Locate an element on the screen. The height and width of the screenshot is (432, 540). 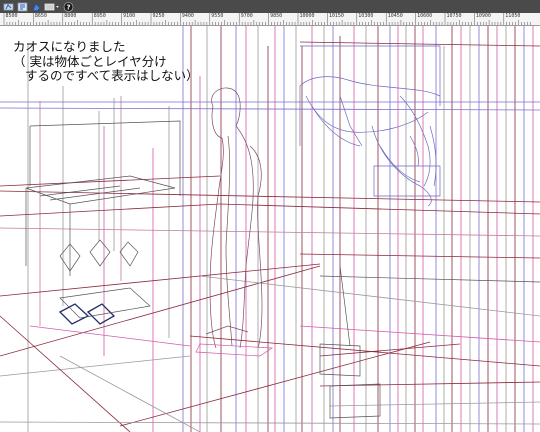
question-icon: ? is located at coordinates (68, 6).